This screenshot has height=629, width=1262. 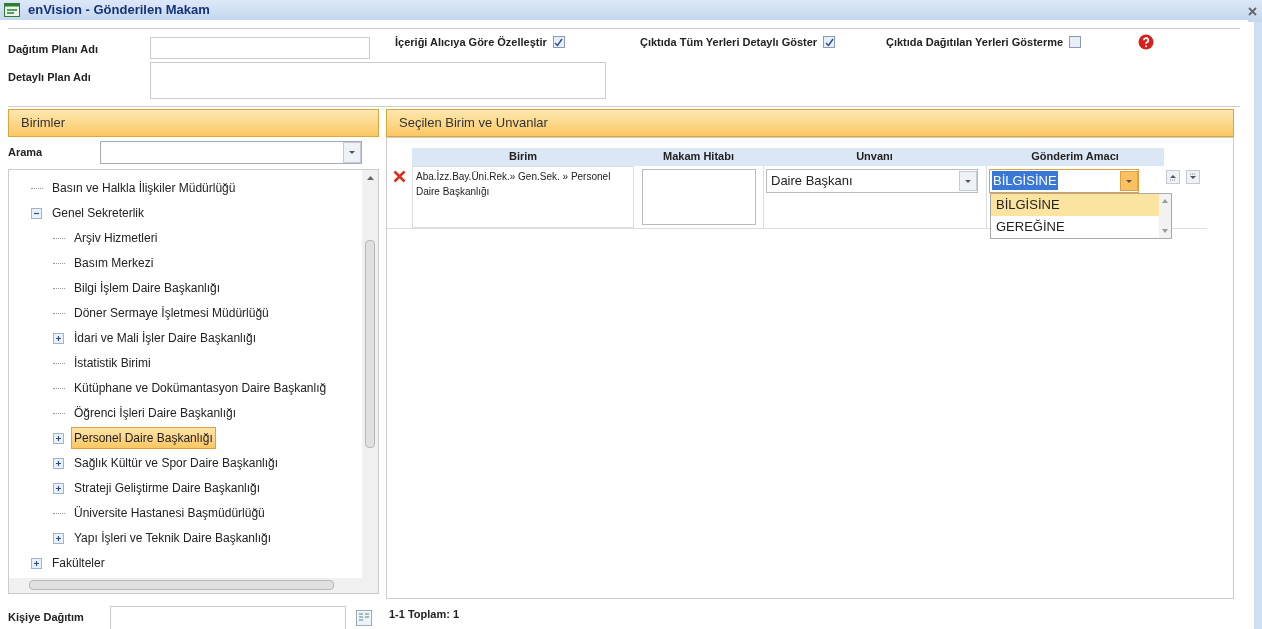 What do you see at coordinates (471, 42) in the screenshot?
I see `option-label: İçeriği Alıcıya Göre Özelleştir` at bounding box center [471, 42].